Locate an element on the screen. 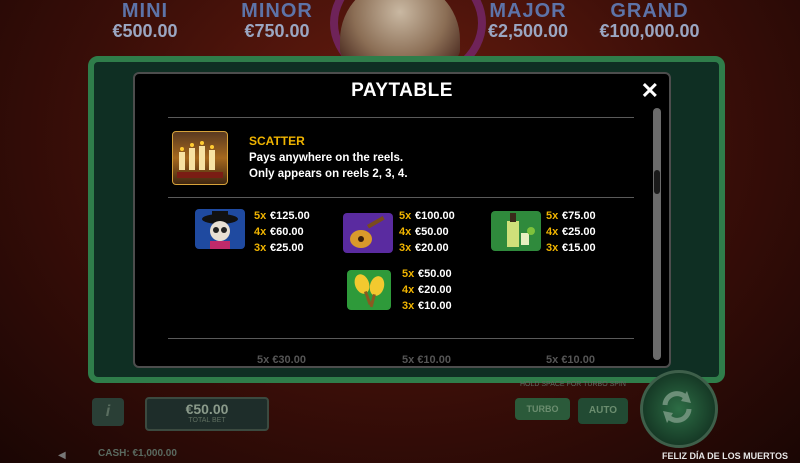  spin-arrows-icon is located at coordinates (677, 407).